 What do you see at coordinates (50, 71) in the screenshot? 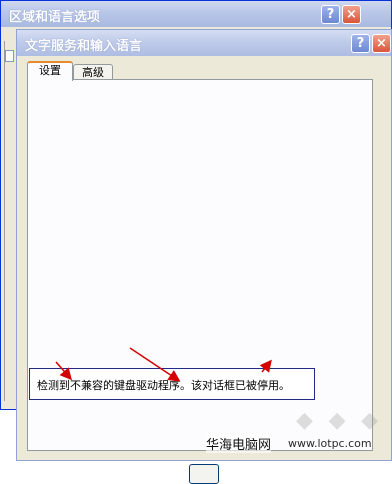
I see `tab-settings: 设置` at bounding box center [50, 71].